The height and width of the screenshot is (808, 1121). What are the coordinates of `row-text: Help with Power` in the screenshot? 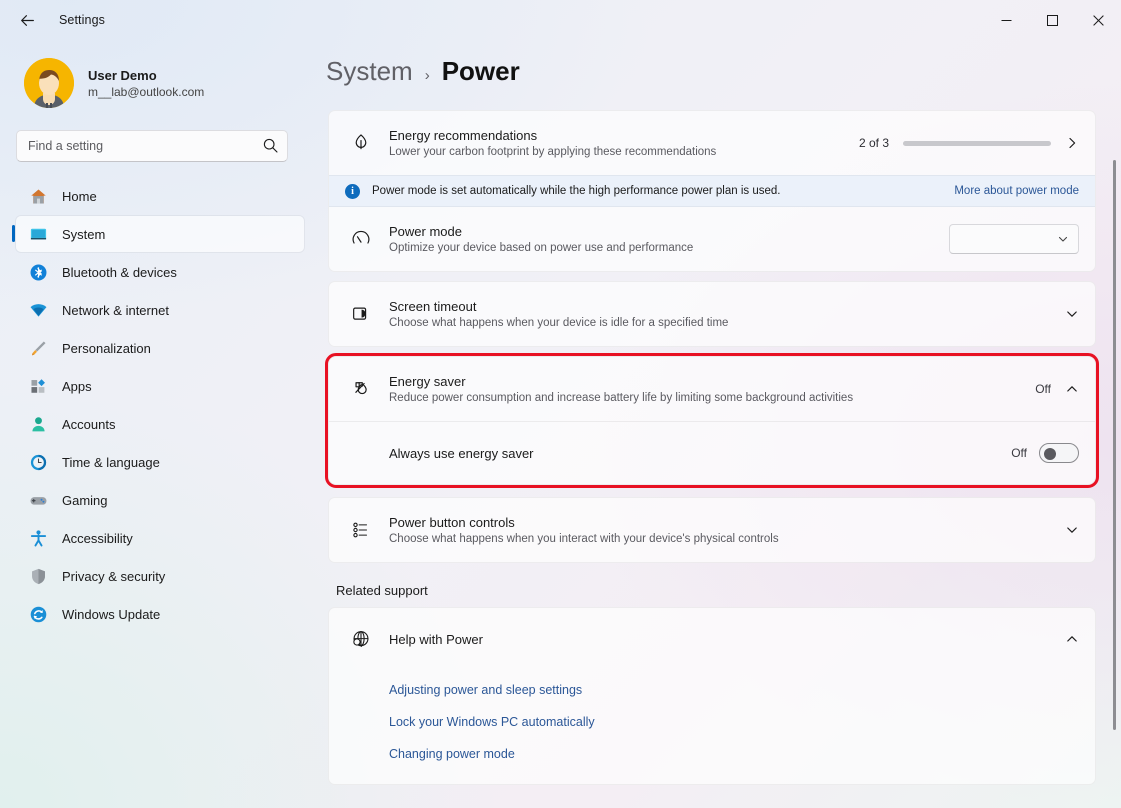 It's located at (727, 639).